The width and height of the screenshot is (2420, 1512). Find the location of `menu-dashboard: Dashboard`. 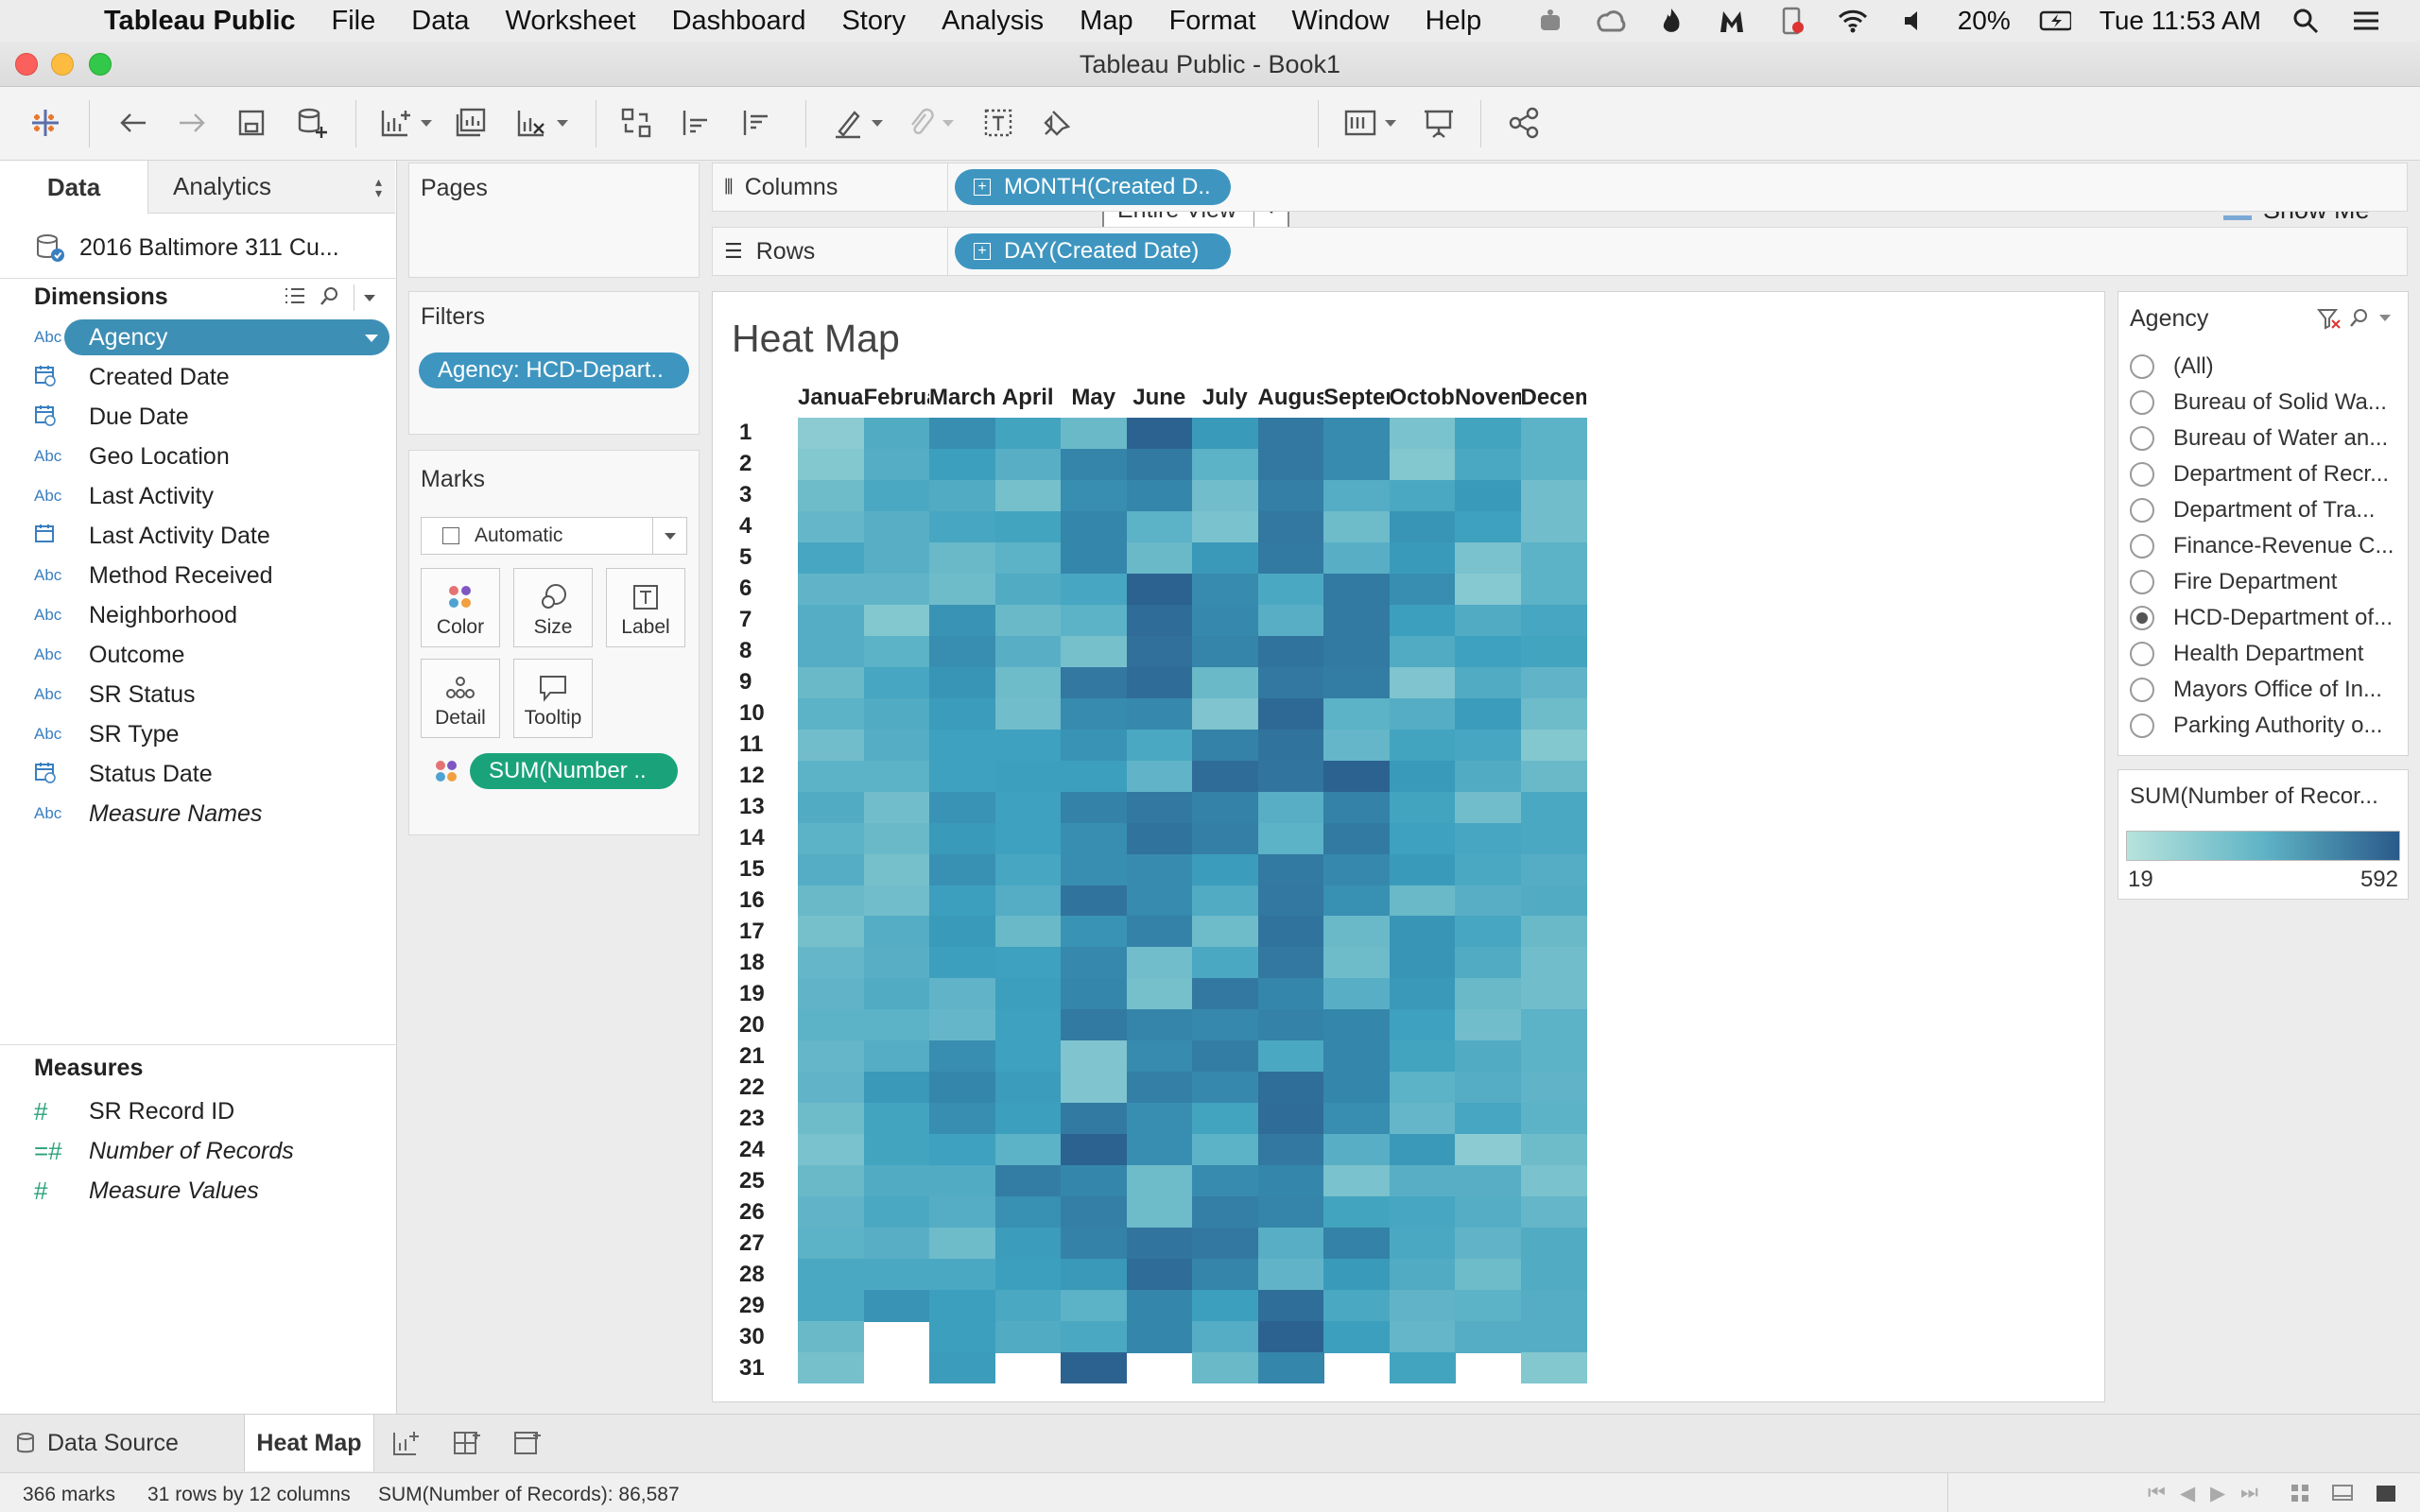

menu-dashboard: Dashboard is located at coordinates (739, 21).